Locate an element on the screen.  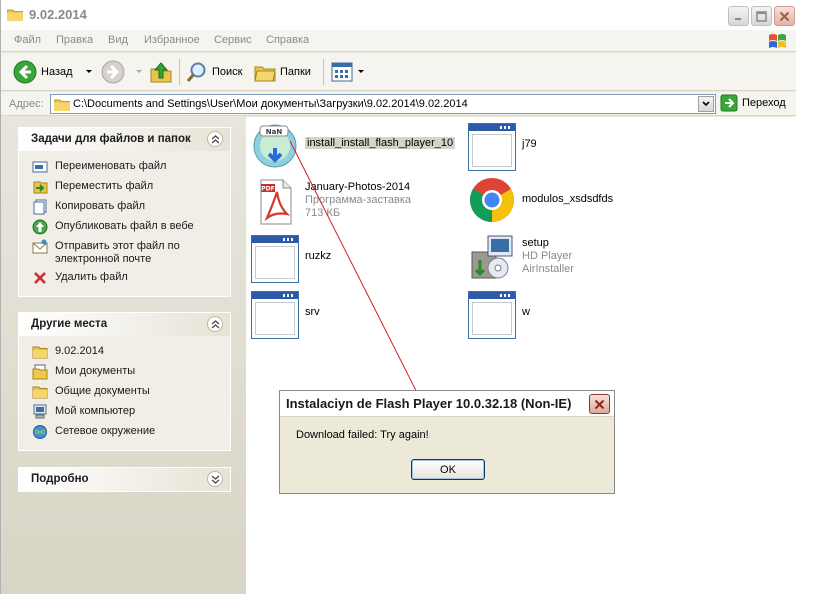
file-item: w is located at coordinates (499, 315).